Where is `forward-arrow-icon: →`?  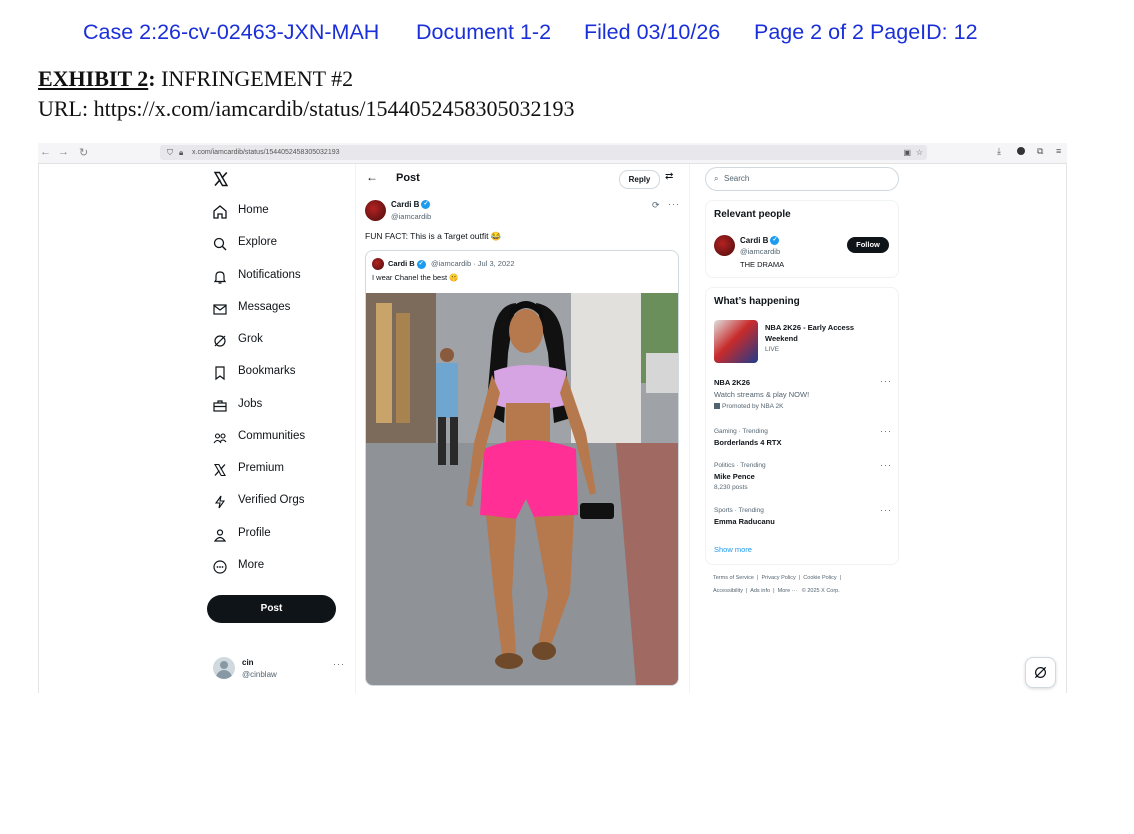 forward-arrow-icon: → is located at coordinates (63, 152).